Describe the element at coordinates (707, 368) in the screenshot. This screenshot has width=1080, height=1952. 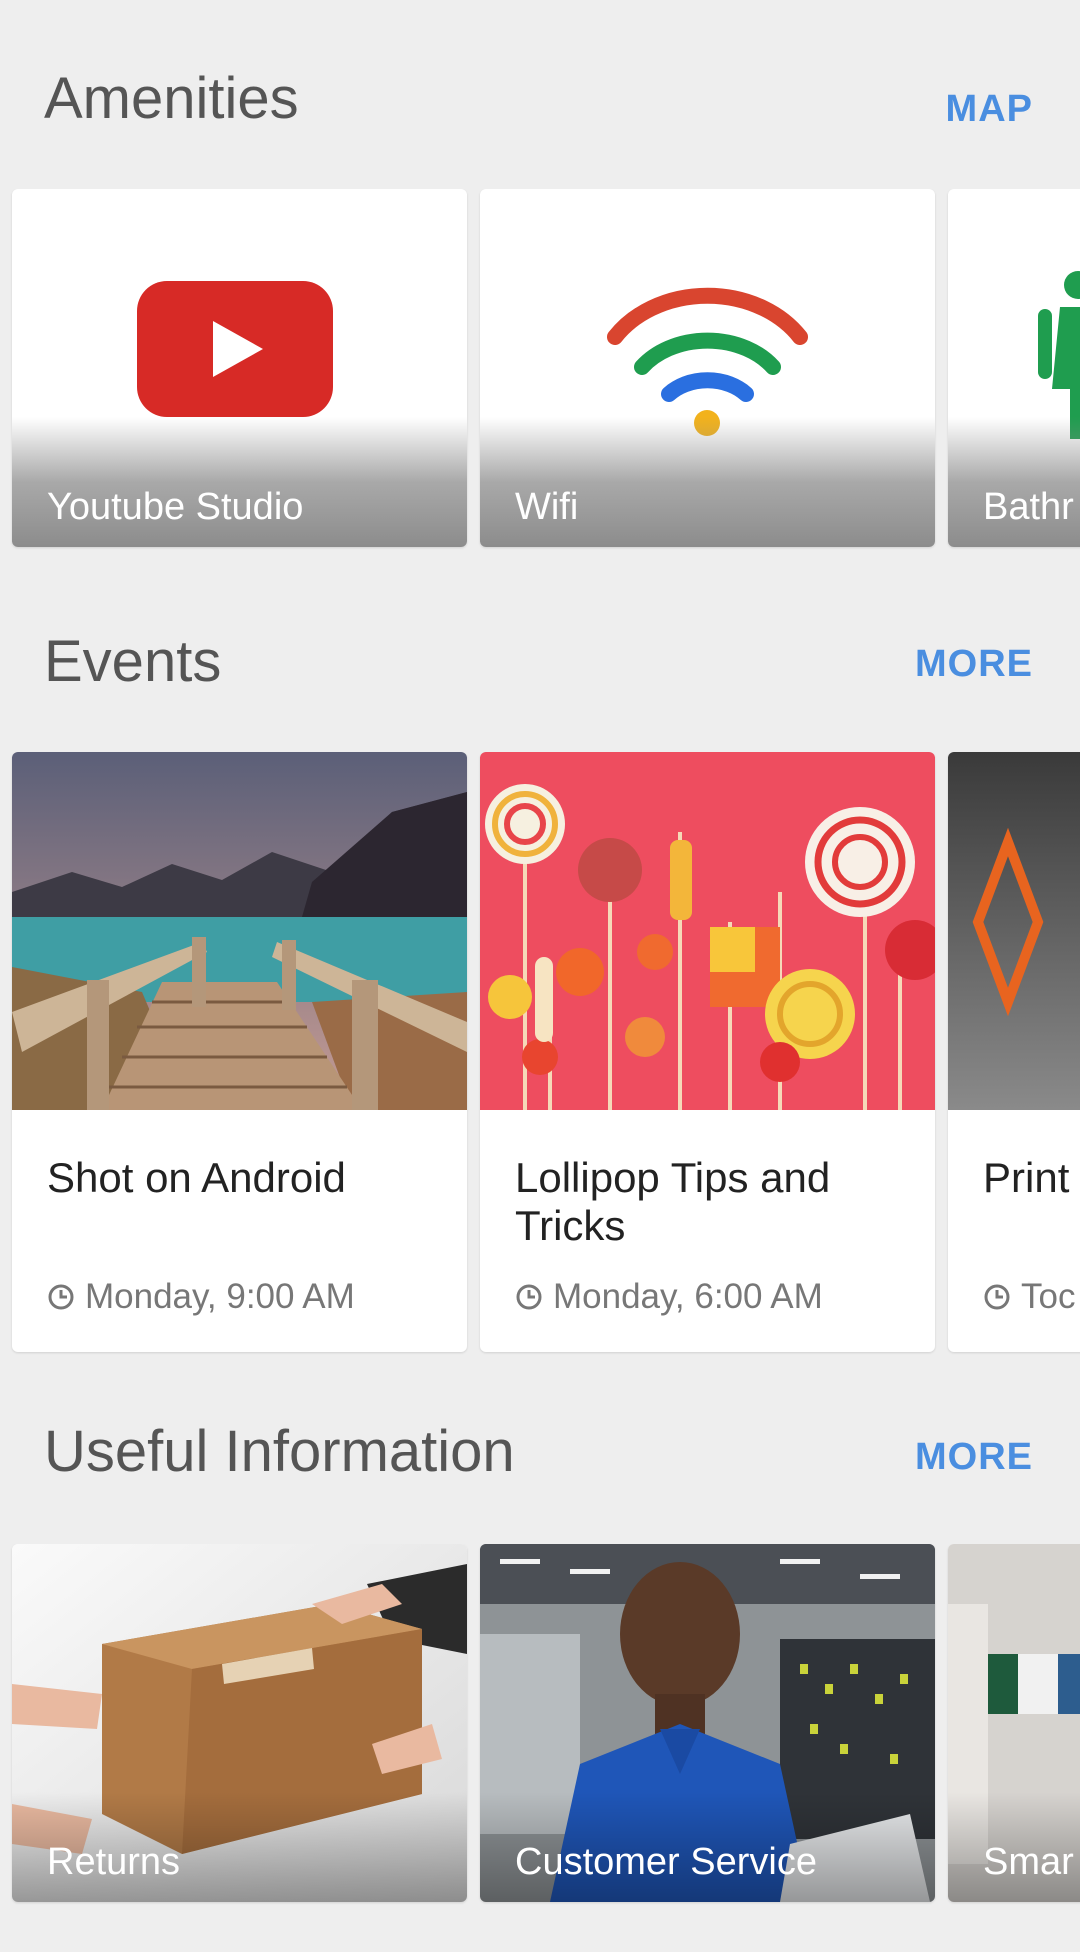
I see `amenity-card-wifi: Wifi` at that location.